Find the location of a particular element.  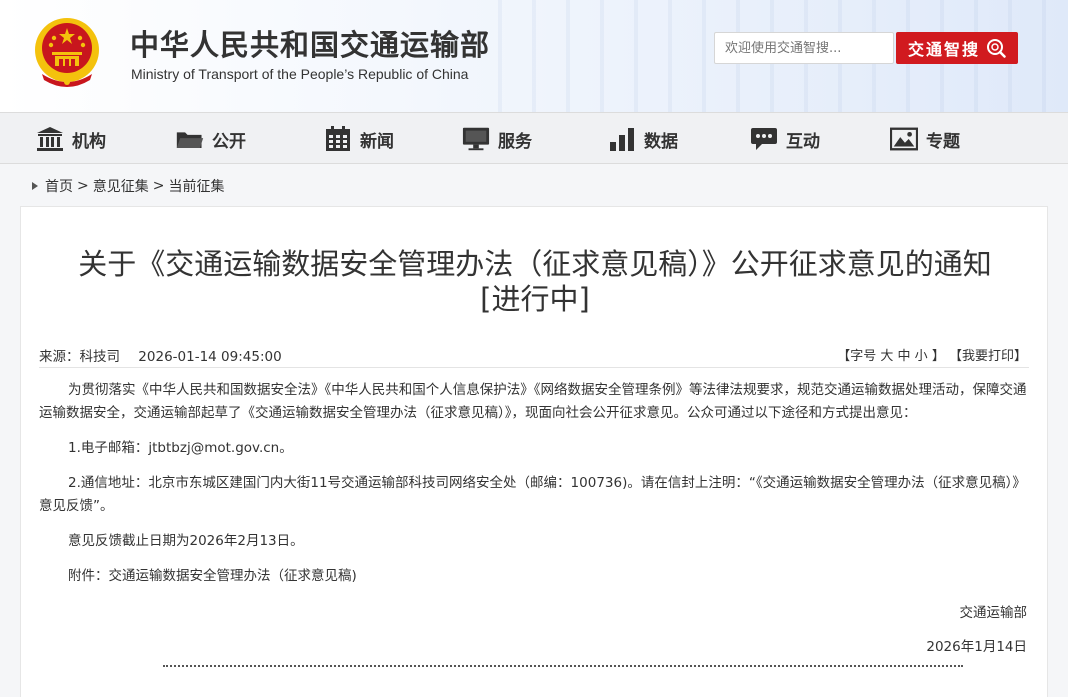

dotted-divider is located at coordinates (563, 666).